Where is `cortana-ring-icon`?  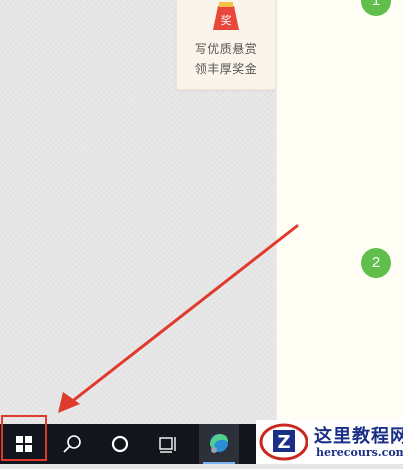 cortana-ring-icon is located at coordinates (120, 444).